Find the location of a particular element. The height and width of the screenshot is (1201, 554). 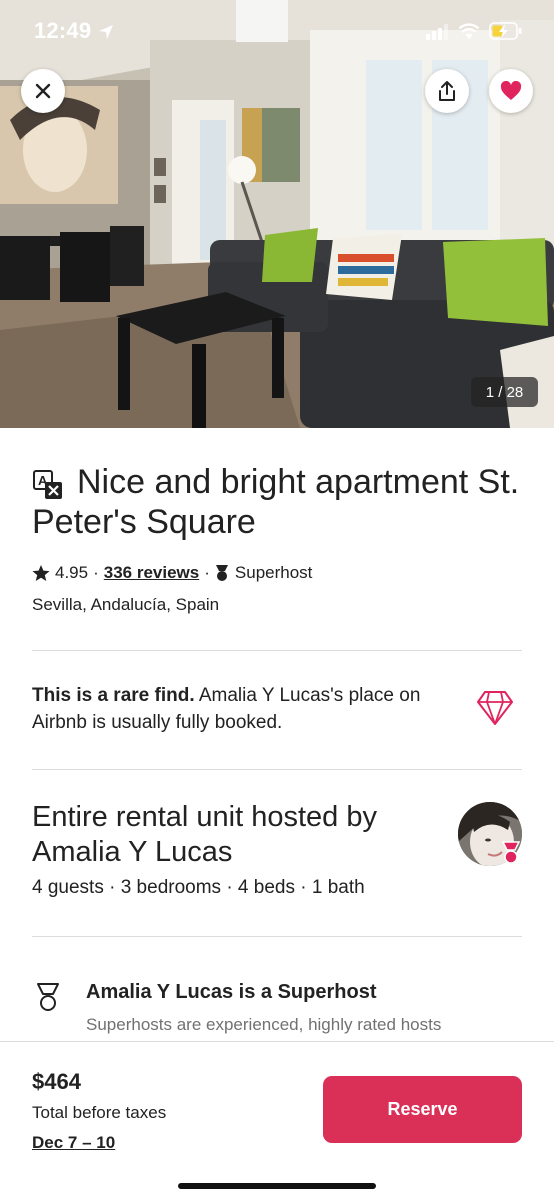

price-note: Total before taxes is located at coordinates (99, 1112).